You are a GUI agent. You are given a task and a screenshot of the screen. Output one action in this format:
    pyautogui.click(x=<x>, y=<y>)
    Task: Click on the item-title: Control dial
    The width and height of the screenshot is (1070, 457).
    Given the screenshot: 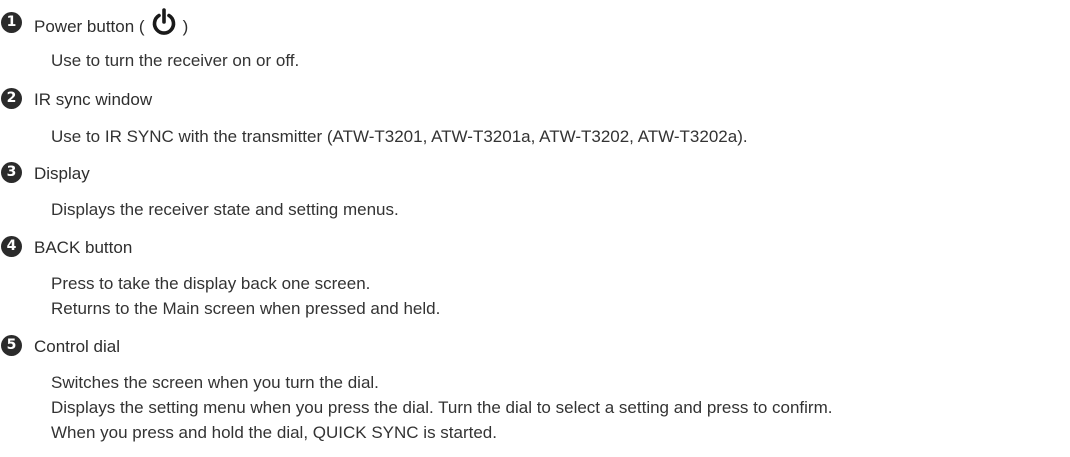 What is the action you would take?
    pyautogui.click(x=77, y=346)
    